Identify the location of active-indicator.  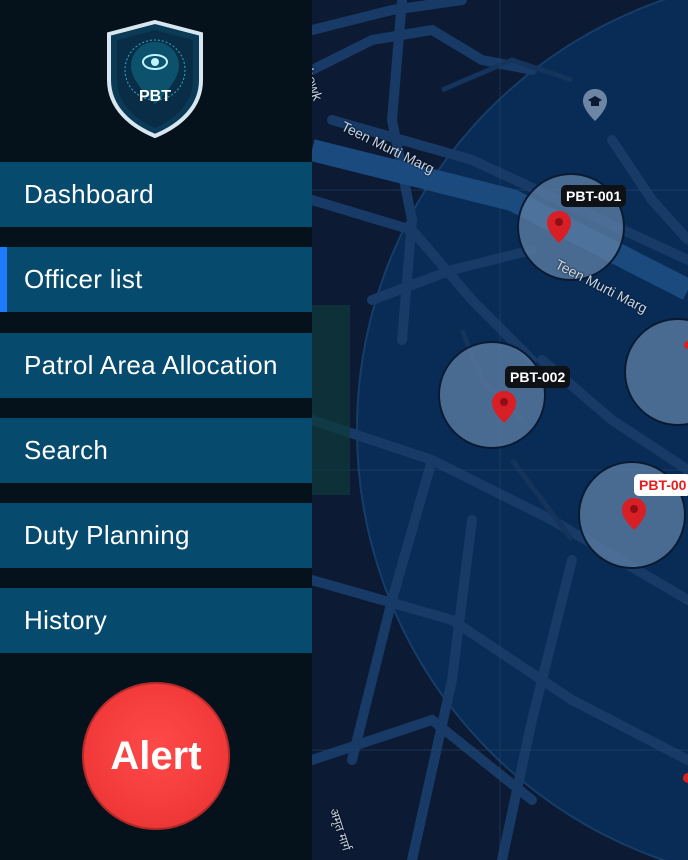
(3, 279).